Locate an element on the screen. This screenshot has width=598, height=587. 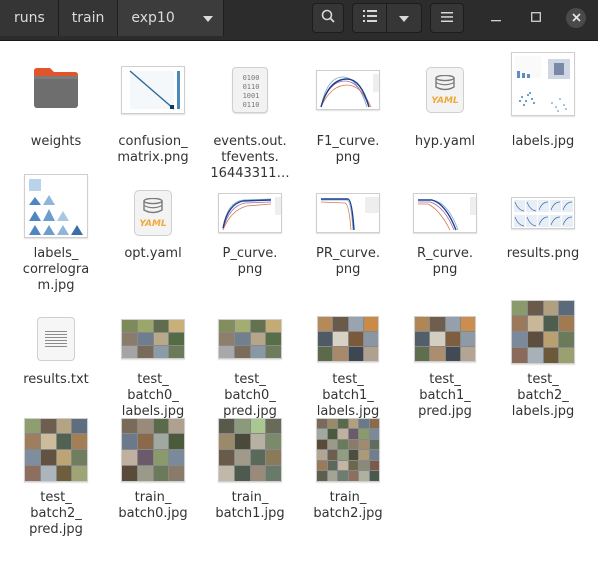
maximize-icon is located at coordinates (536, 18).